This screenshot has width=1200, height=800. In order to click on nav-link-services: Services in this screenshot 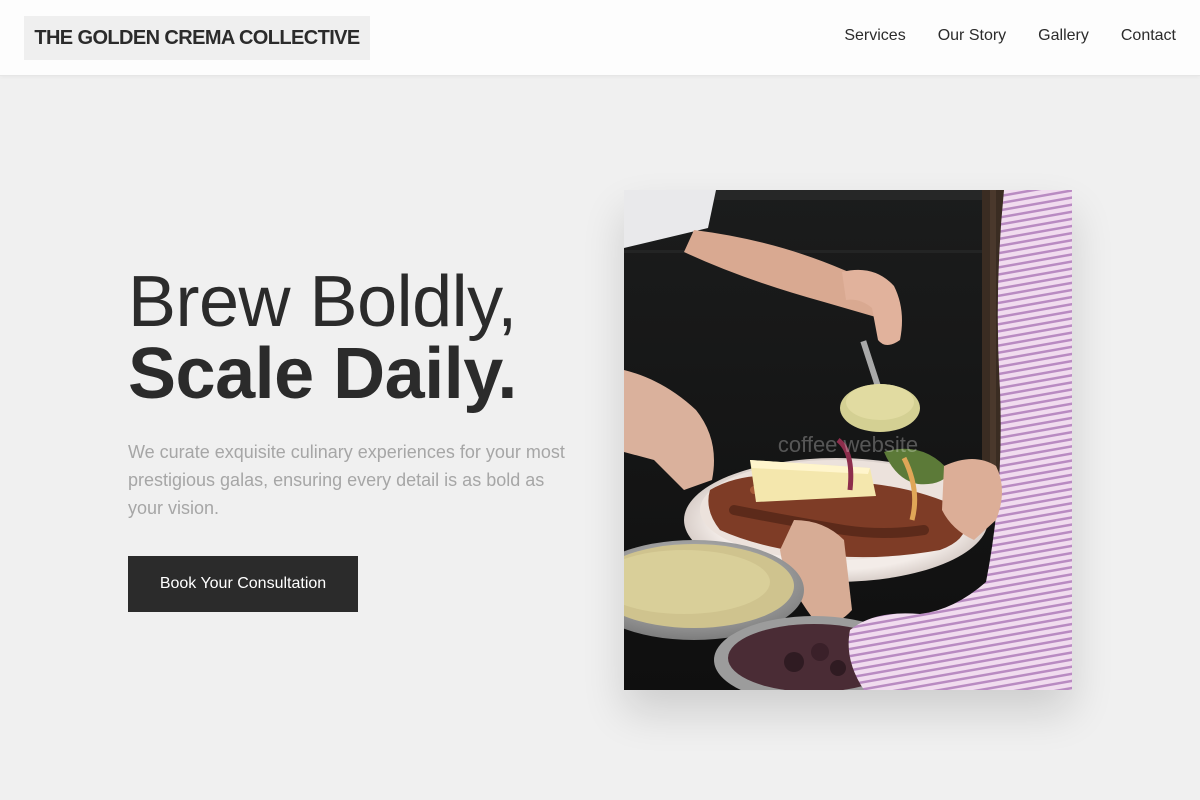, I will do `click(874, 36)`.